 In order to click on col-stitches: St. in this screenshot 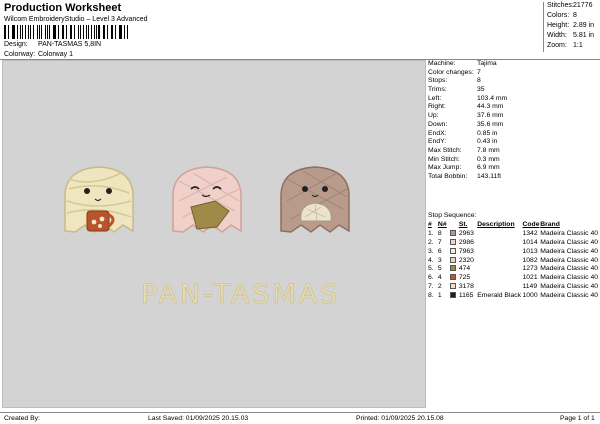, I will do `click(463, 225)`.